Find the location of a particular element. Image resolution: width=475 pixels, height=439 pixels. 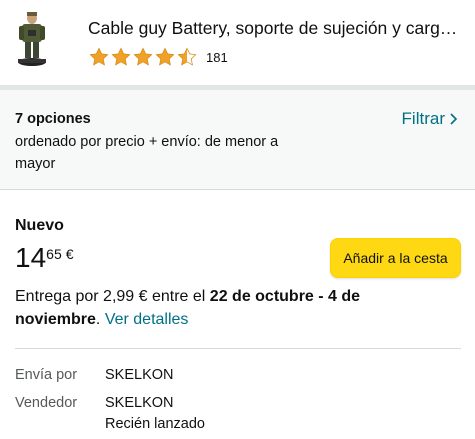

seller-label: Vendedor is located at coordinates (46, 403).